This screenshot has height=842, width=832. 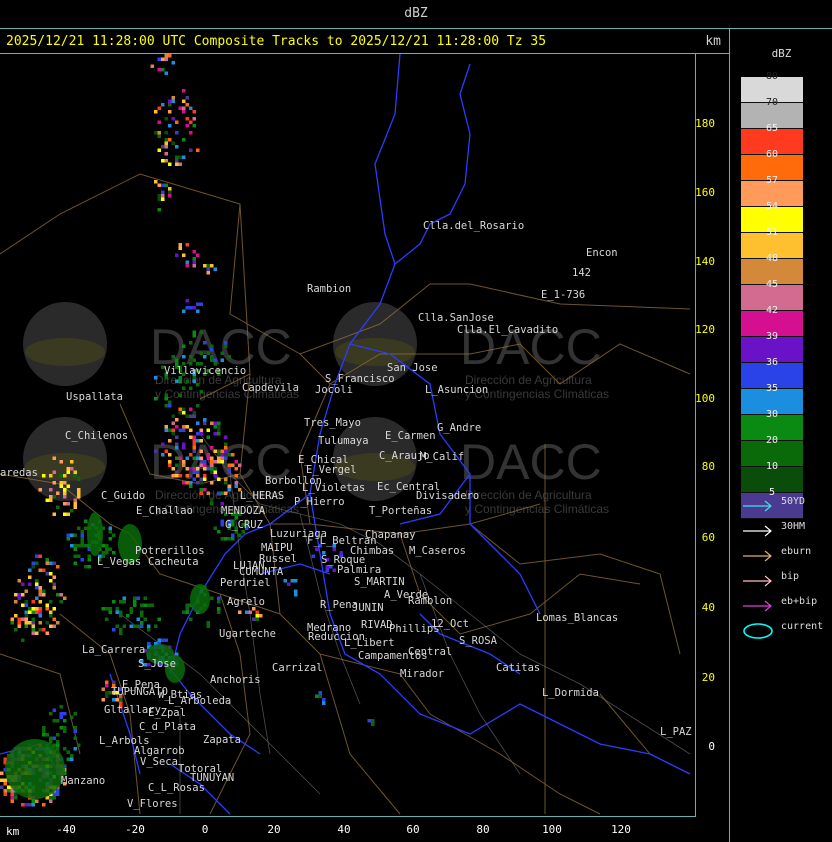 What do you see at coordinates (711, 746) in the screenshot?
I see `y-tick-label: 0` at bounding box center [711, 746].